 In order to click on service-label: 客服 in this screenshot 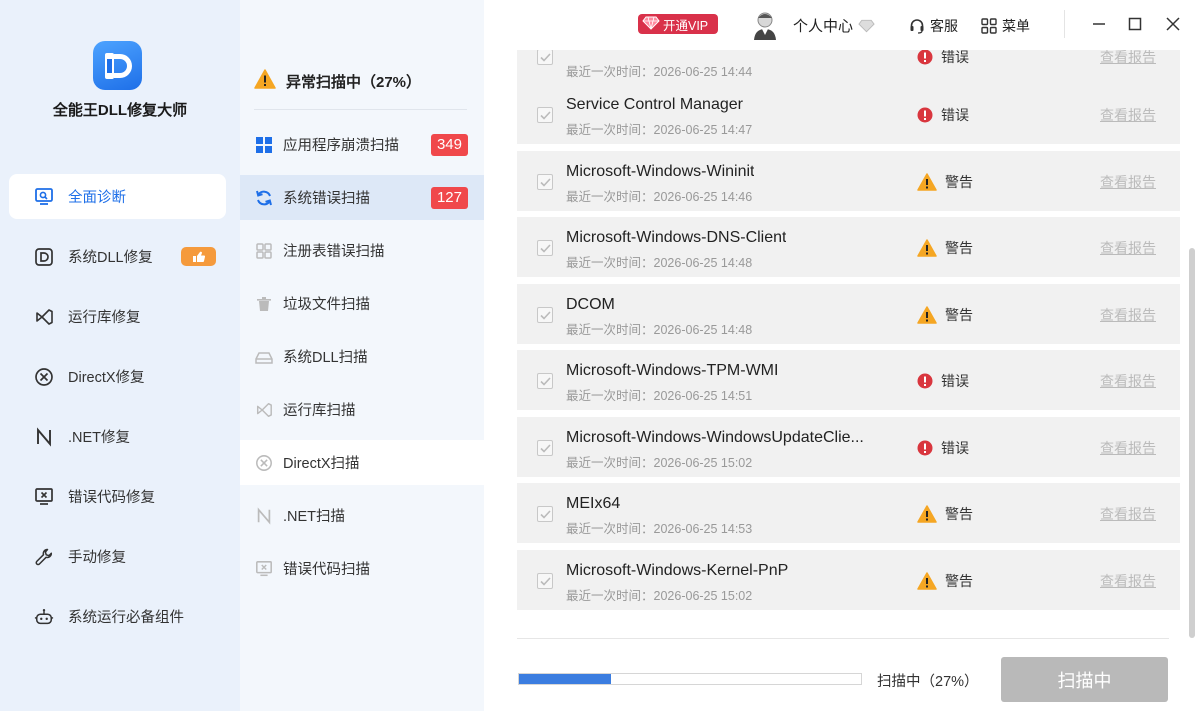, I will do `click(944, 26)`.